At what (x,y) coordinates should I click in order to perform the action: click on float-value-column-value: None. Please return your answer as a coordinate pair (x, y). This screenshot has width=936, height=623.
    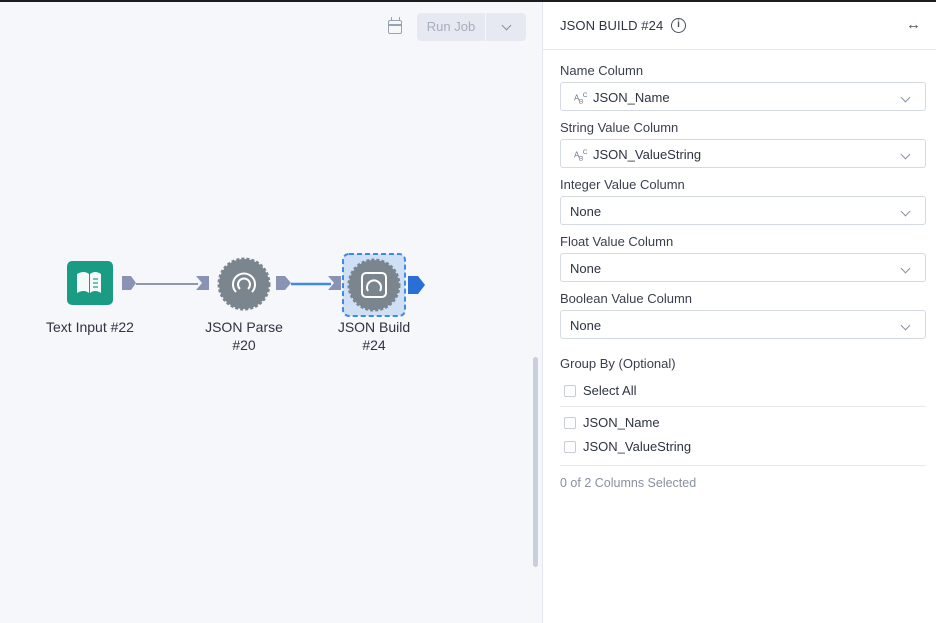
    Looking at the image, I should click on (586, 268).